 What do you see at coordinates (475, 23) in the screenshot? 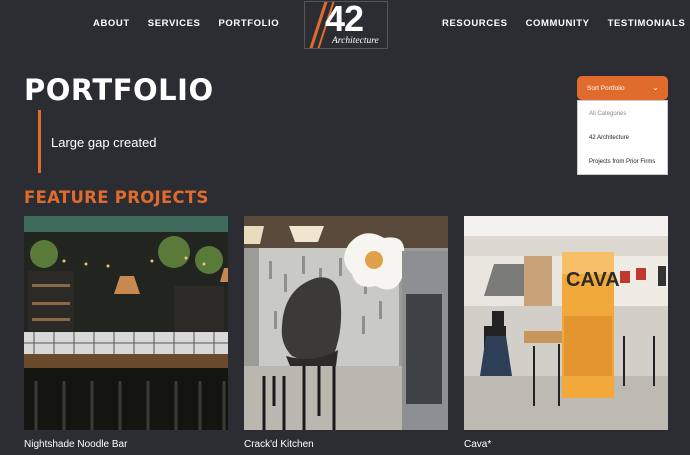
I see `nav-resources: RESOURCES` at bounding box center [475, 23].